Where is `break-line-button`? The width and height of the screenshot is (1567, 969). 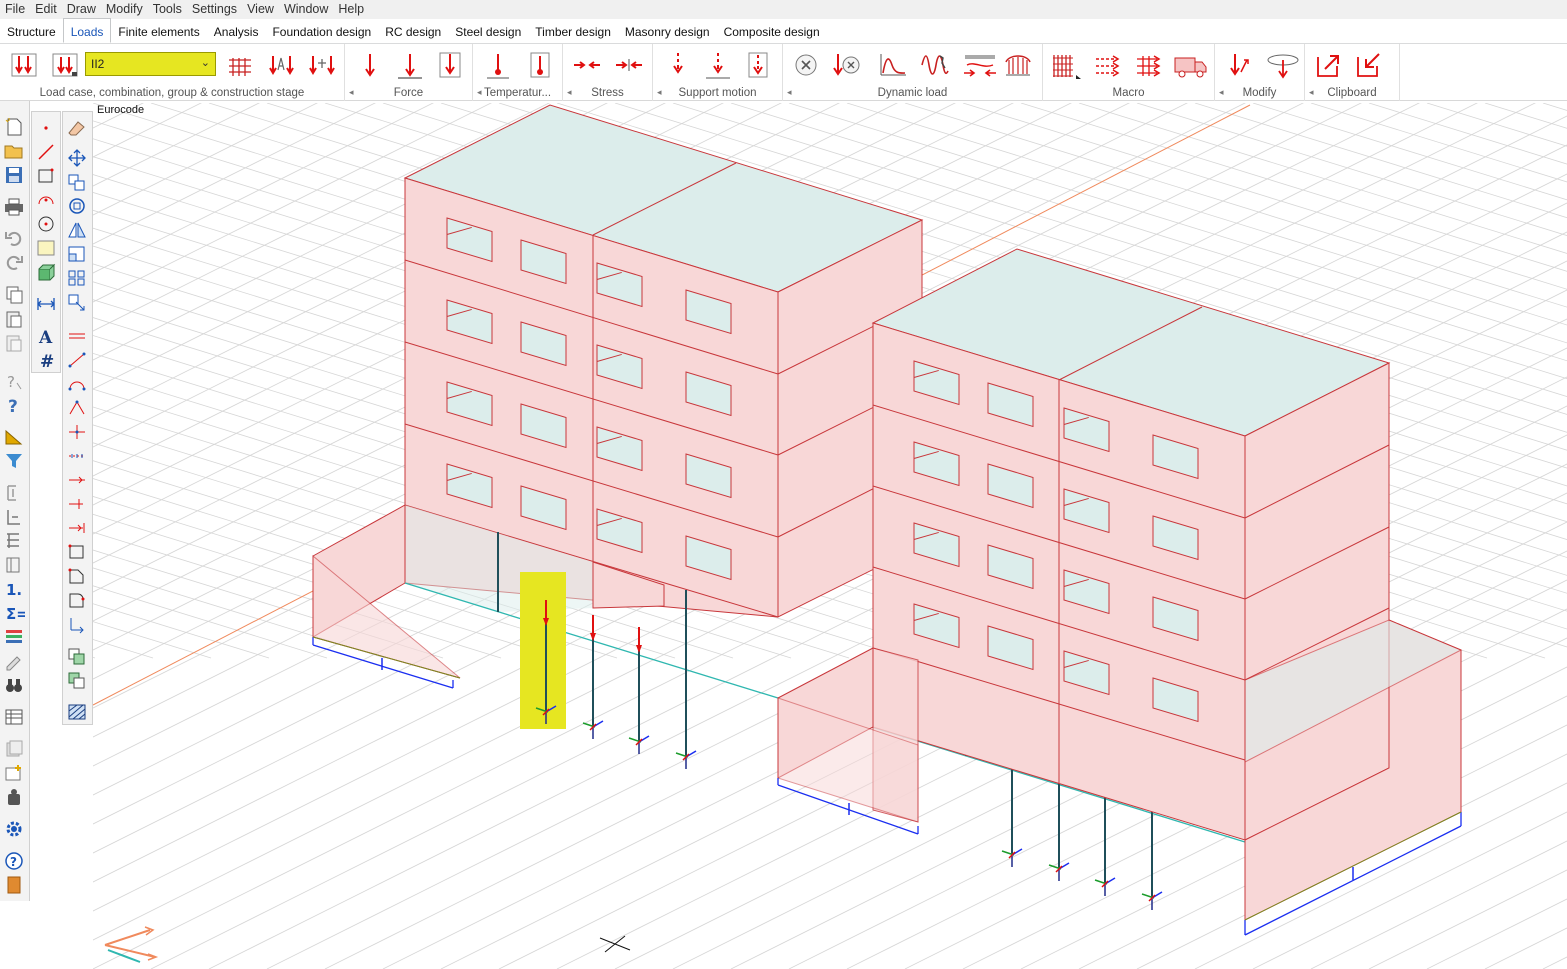
break-line-button is located at coordinates (78, 481).